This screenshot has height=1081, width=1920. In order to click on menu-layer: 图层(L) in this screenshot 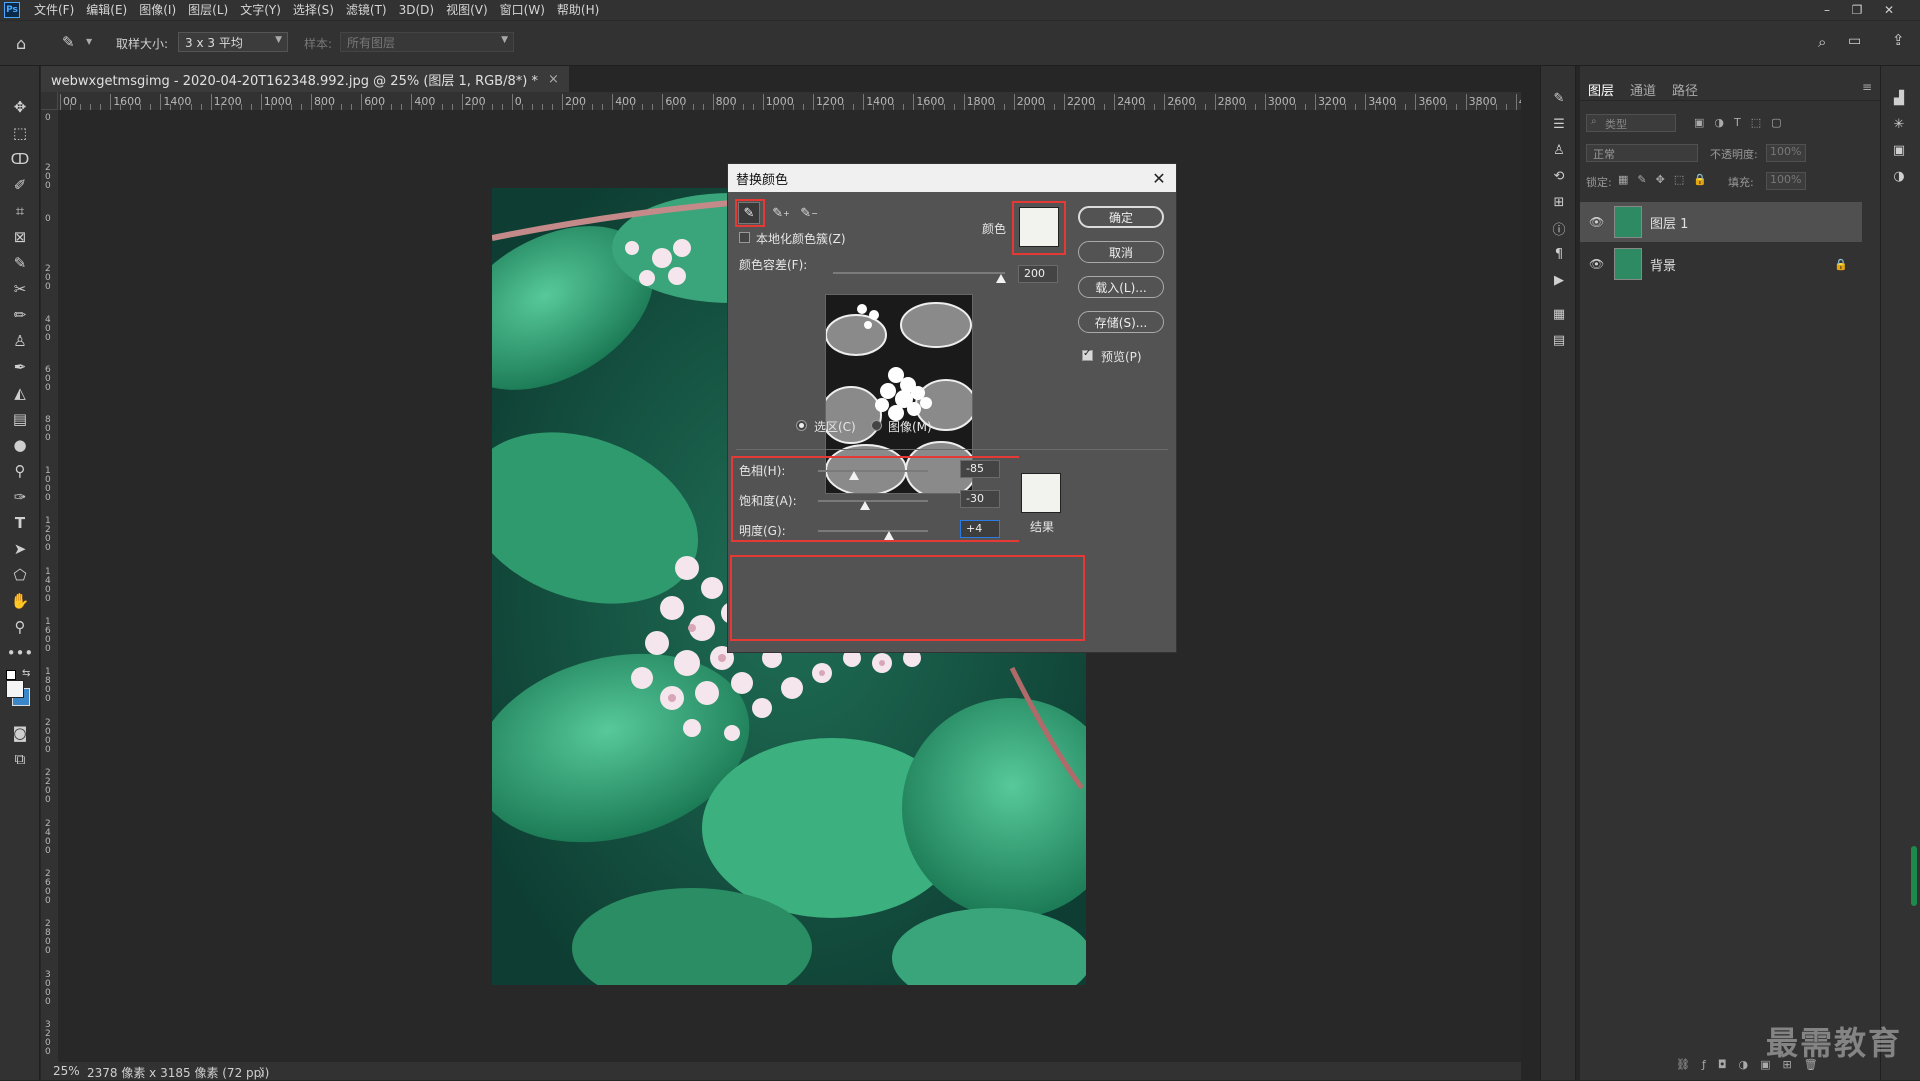, I will do `click(208, 10)`.